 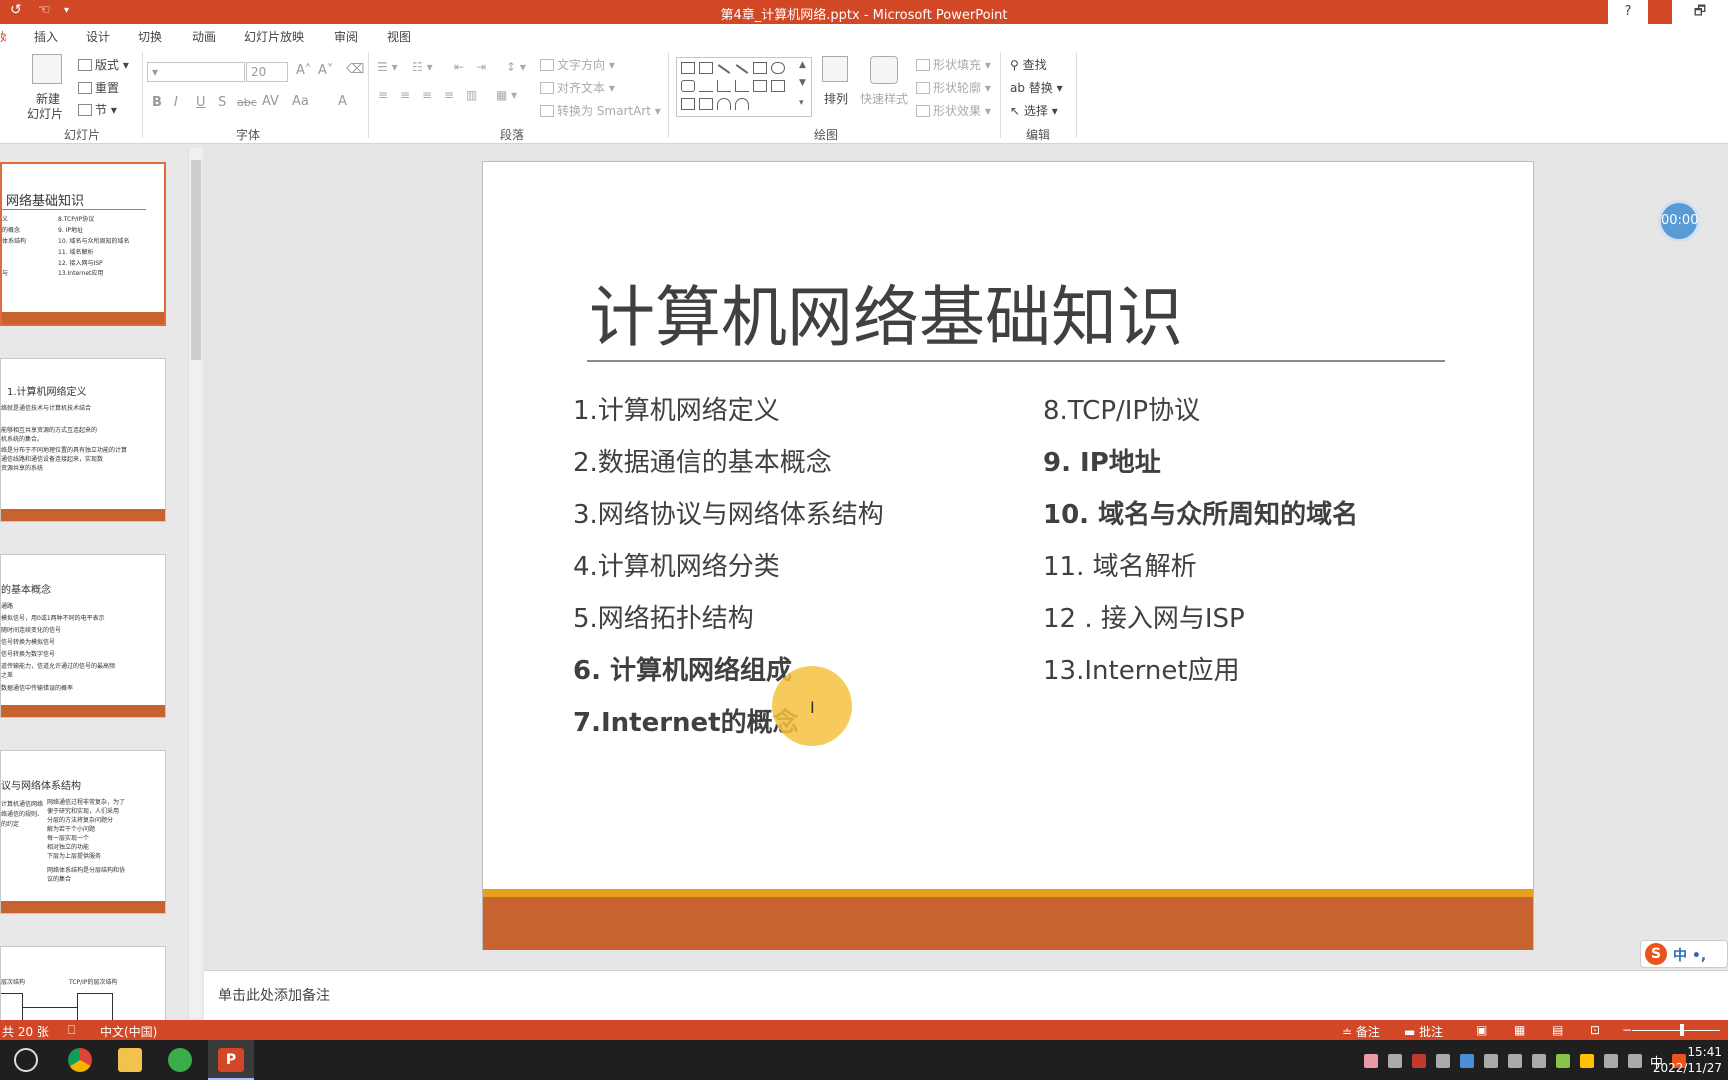 I want to click on columns-icon: ▦ ▾, so click(x=506, y=95).